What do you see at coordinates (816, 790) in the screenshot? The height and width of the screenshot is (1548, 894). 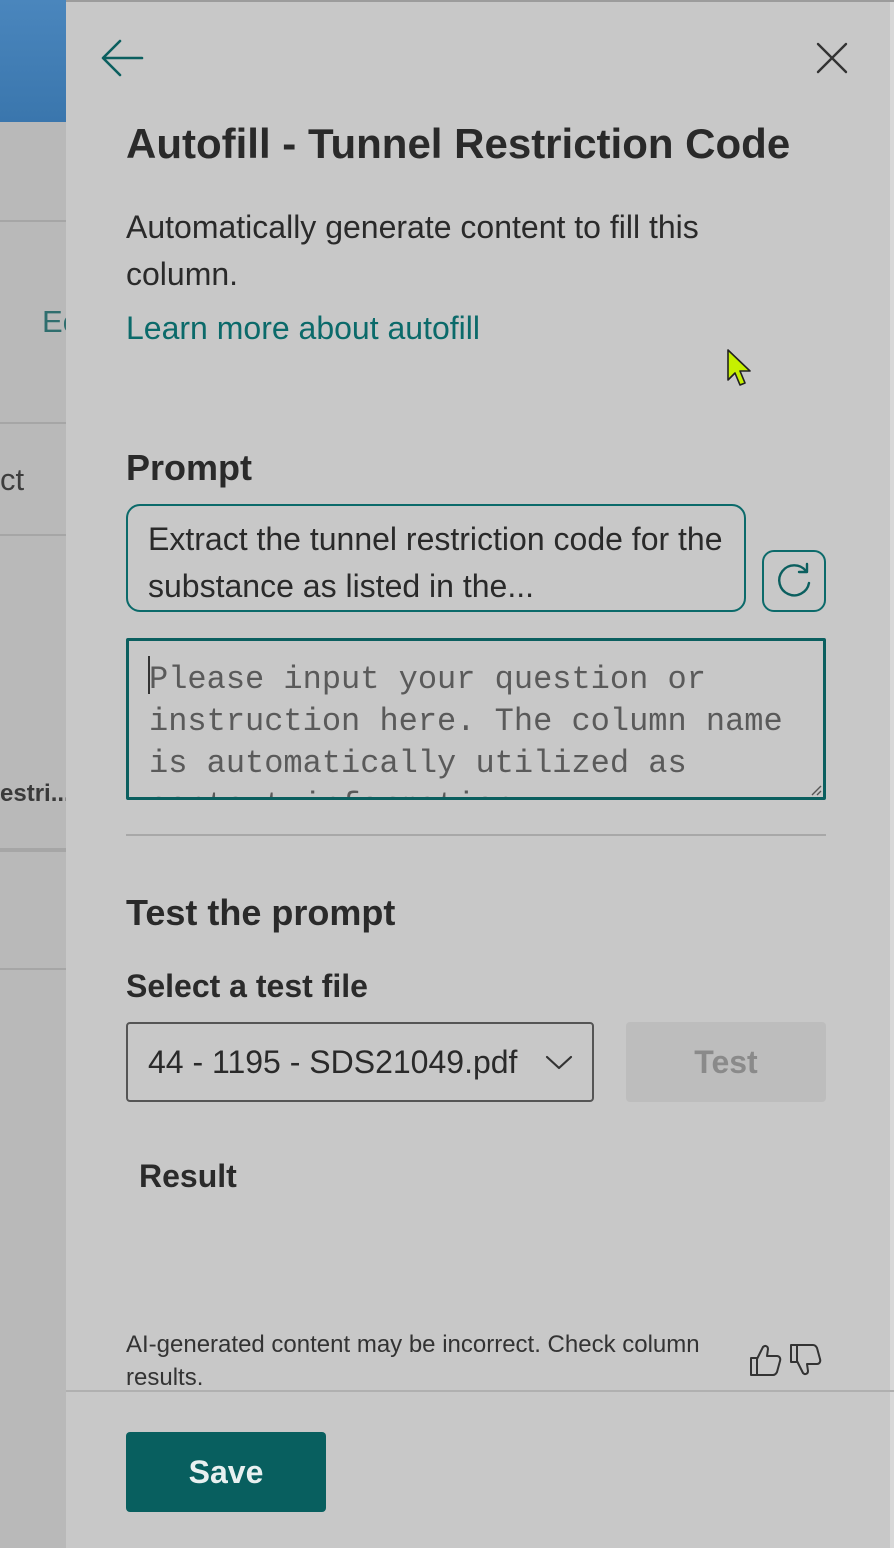 I see `resize-grip-icon` at bounding box center [816, 790].